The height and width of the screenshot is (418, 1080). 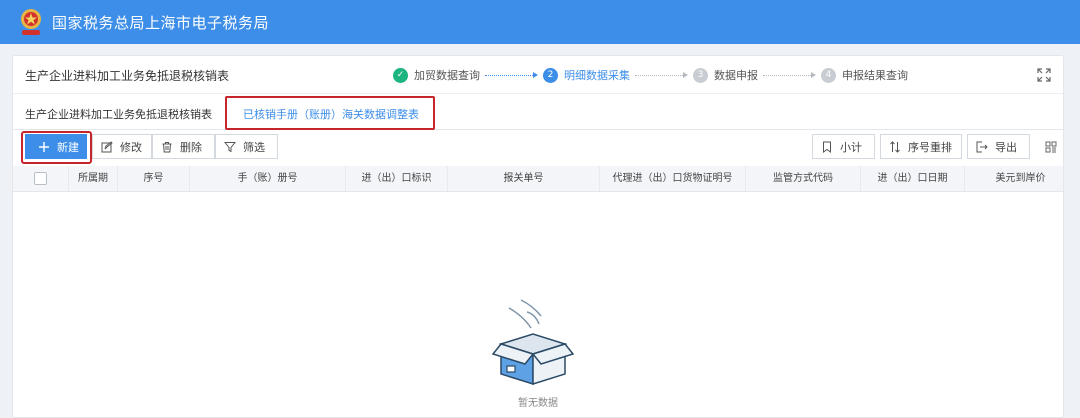 What do you see at coordinates (550, 75) in the screenshot?
I see `step-2-number: 2` at bounding box center [550, 75].